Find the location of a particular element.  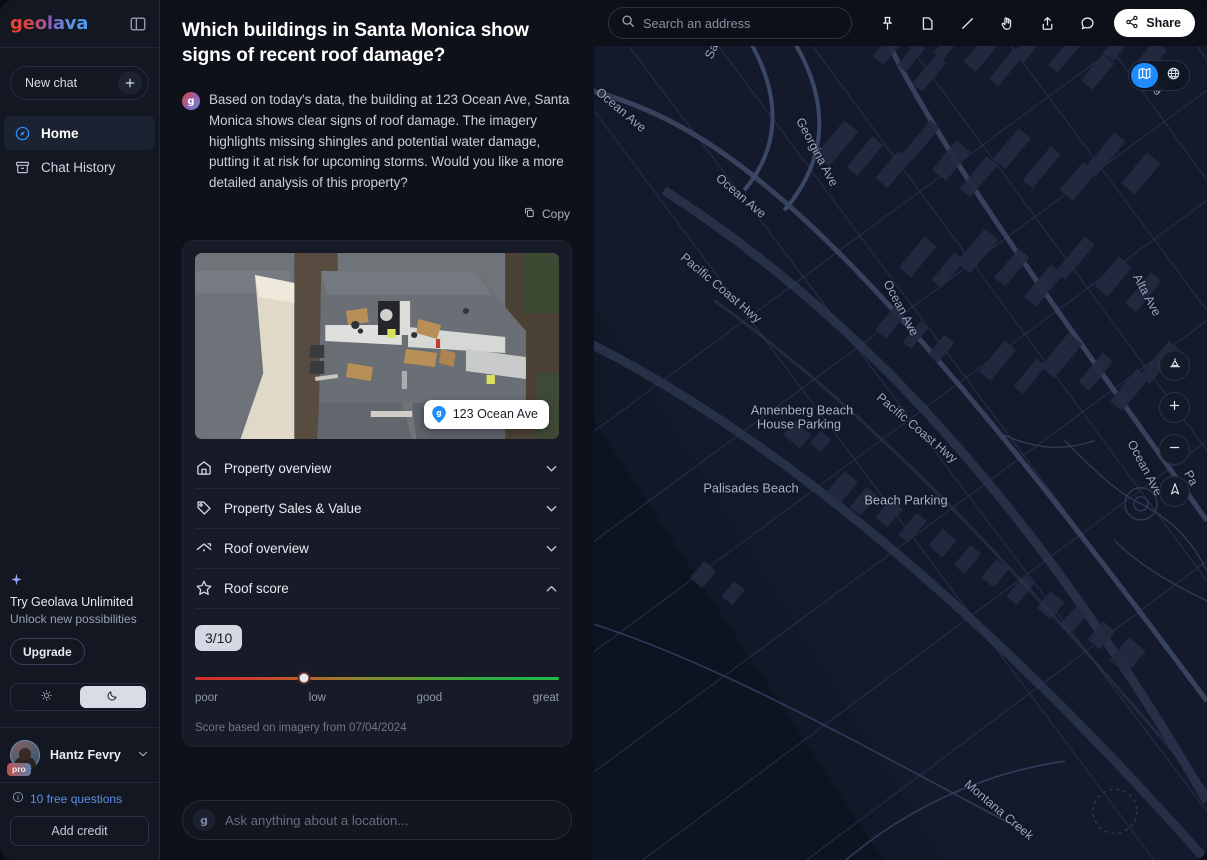

zoom-in-control is located at coordinates (1174, 407).